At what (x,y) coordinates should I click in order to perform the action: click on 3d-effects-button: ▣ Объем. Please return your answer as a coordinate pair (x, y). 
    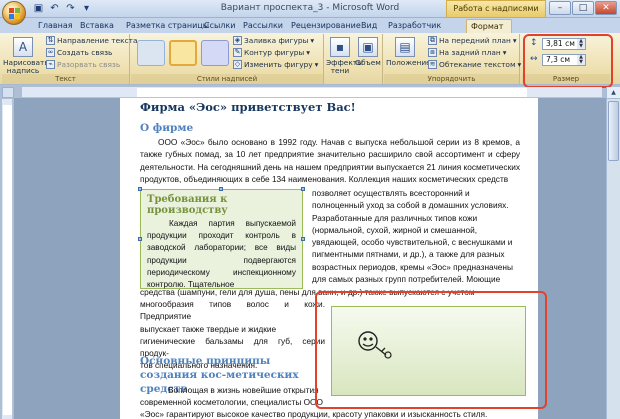
    Looking at the image, I should click on (368, 52).